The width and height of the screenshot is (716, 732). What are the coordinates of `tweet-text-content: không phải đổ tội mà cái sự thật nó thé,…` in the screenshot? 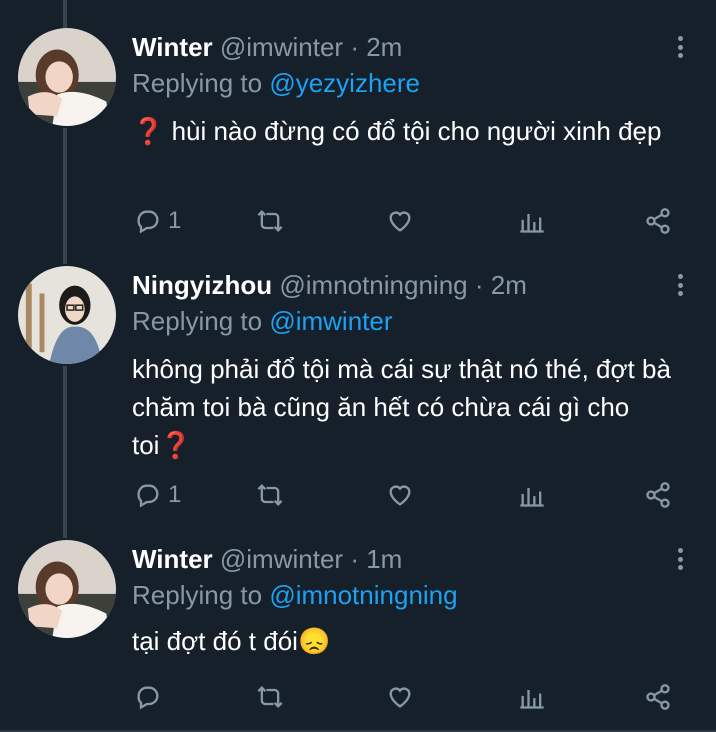 It's located at (401, 407).